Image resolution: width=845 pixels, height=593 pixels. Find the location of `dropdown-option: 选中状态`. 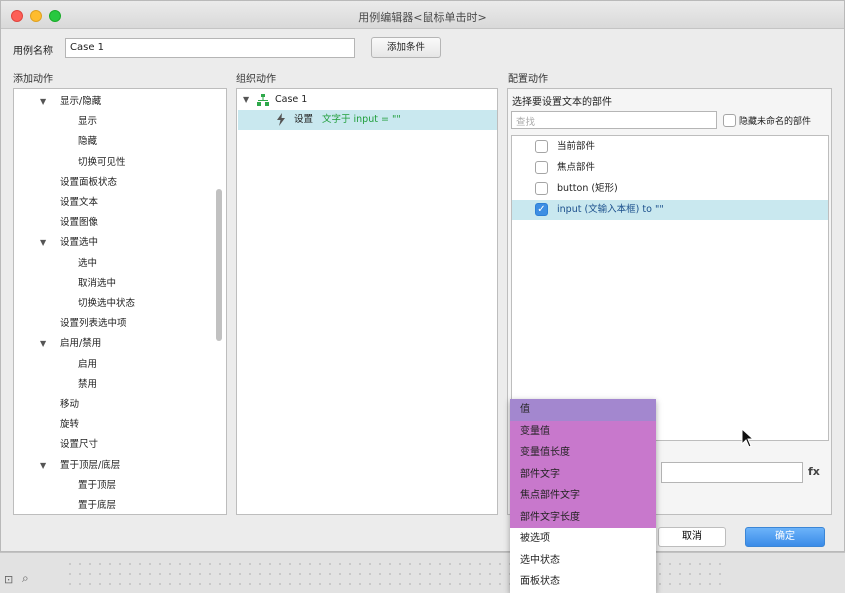

dropdown-option: 选中状态 is located at coordinates (583, 561).